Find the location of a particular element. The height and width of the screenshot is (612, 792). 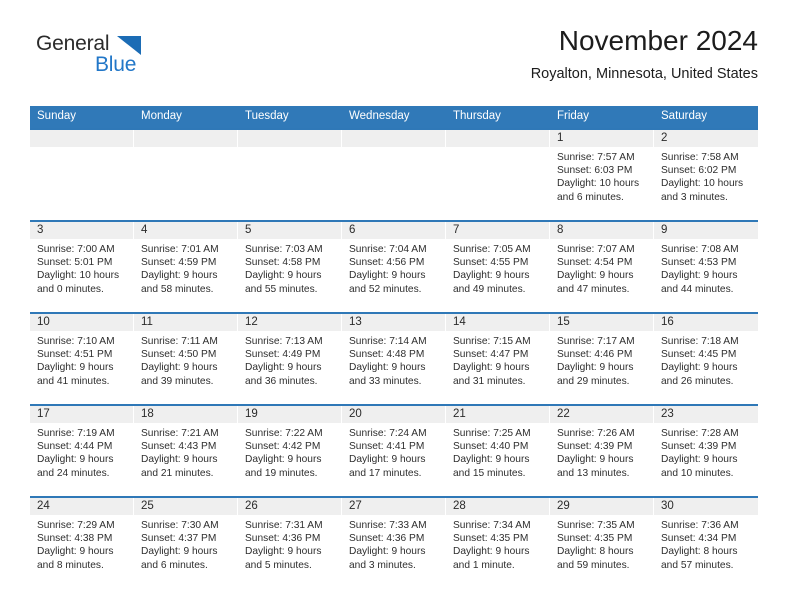

sunset-text: Sunset: 4:36 PM is located at coordinates (387, 539).